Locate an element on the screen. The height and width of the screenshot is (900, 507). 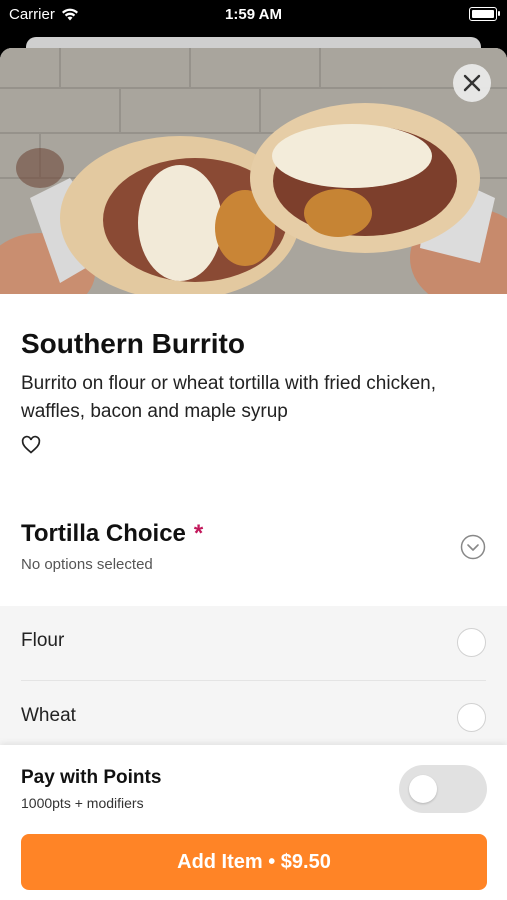
add-item-button: Add Item • $9.50 is located at coordinates (254, 862).